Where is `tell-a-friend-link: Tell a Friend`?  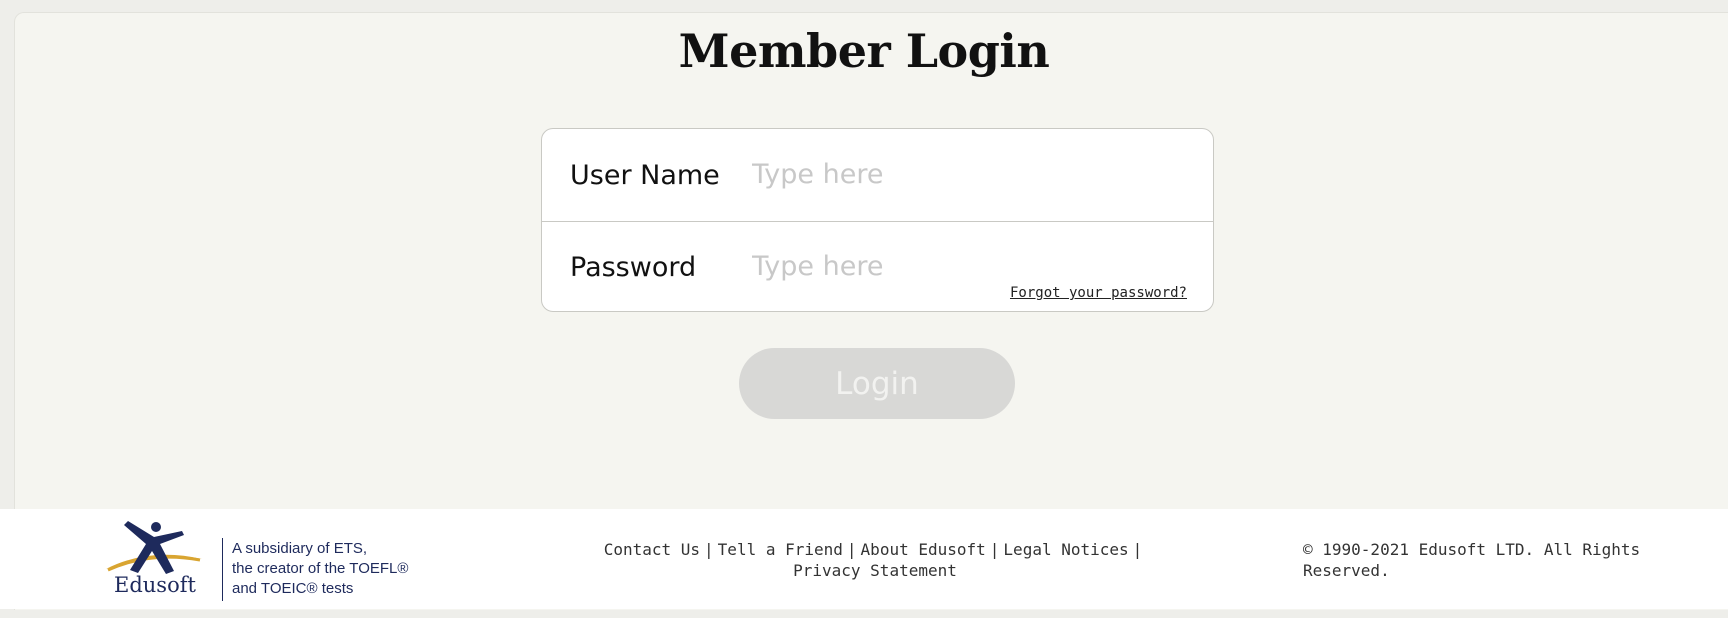 tell-a-friend-link: Tell a Friend is located at coordinates (780, 549).